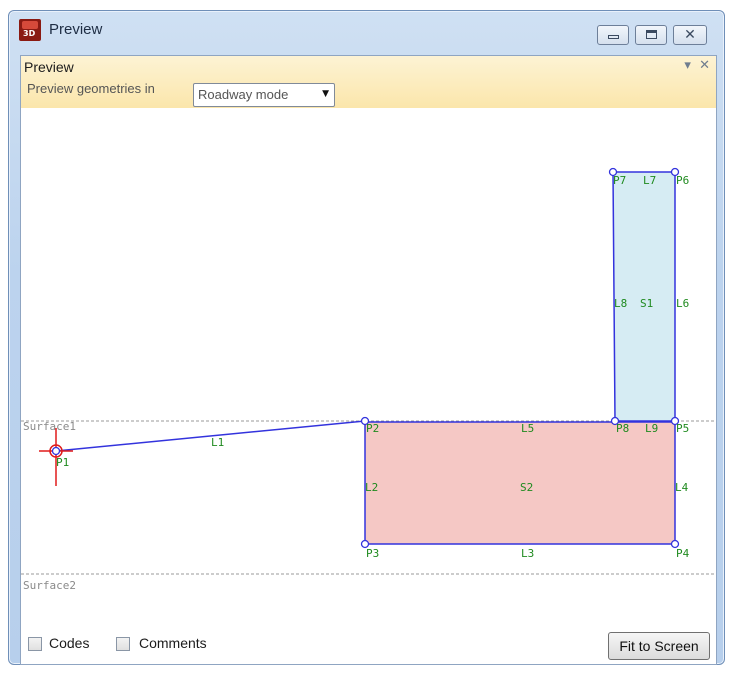  I want to click on minimize-button, so click(613, 35).